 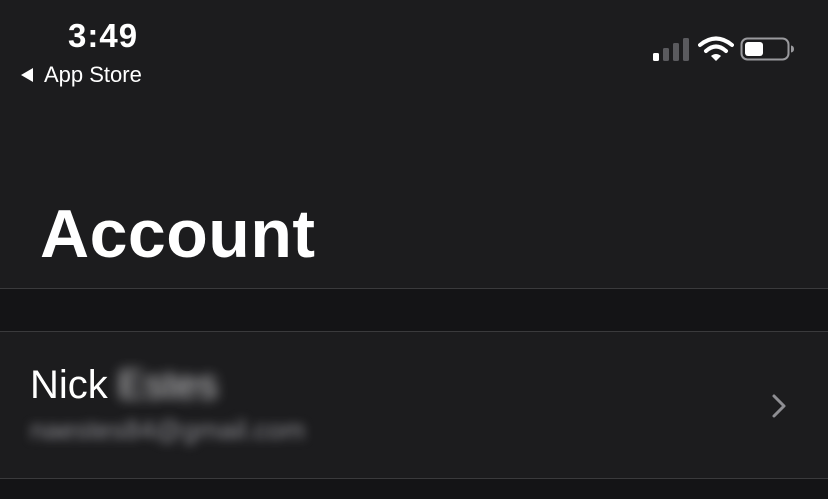 What do you see at coordinates (178, 234) in the screenshot?
I see `page-title: Account` at bounding box center [178, 234].